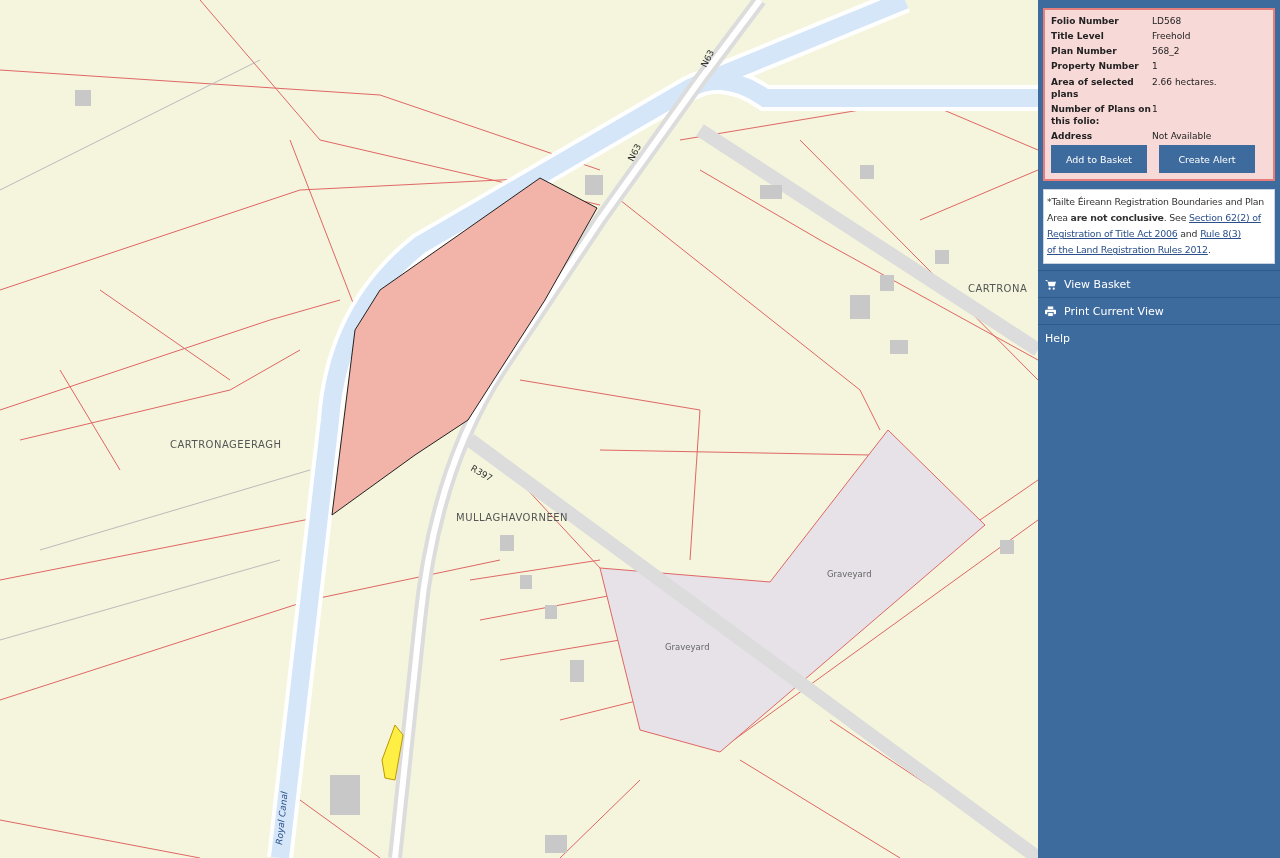  I want to click on legislation-link: Section 62(2) of, so click(1225, 218).